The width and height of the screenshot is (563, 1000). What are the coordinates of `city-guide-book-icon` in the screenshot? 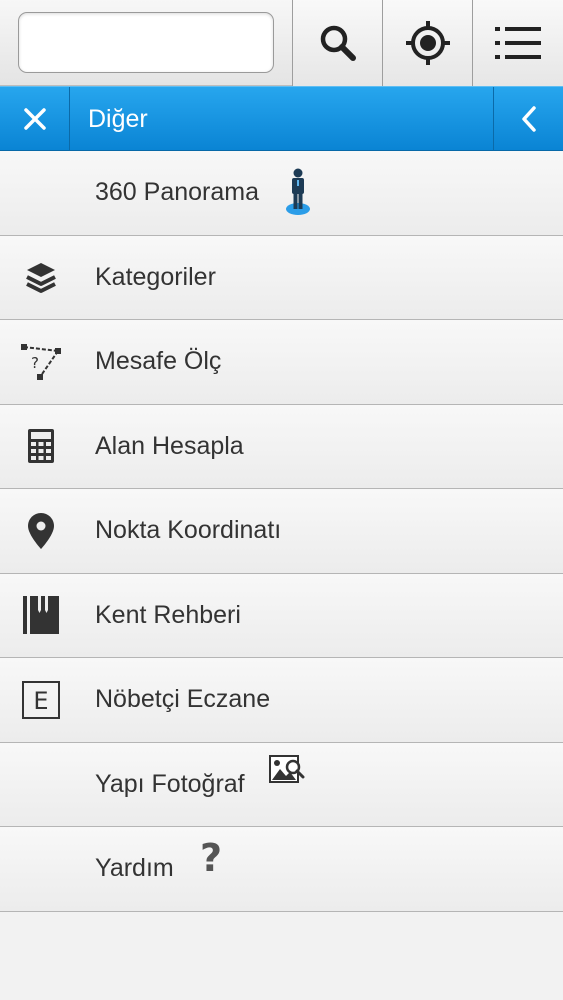 It's located at (41, 615).